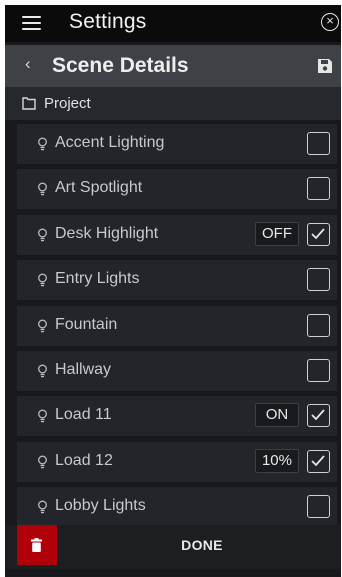 This screenshot has width=342, height=577. I want to click on top-bar: Settings ×, so click(173, 23).